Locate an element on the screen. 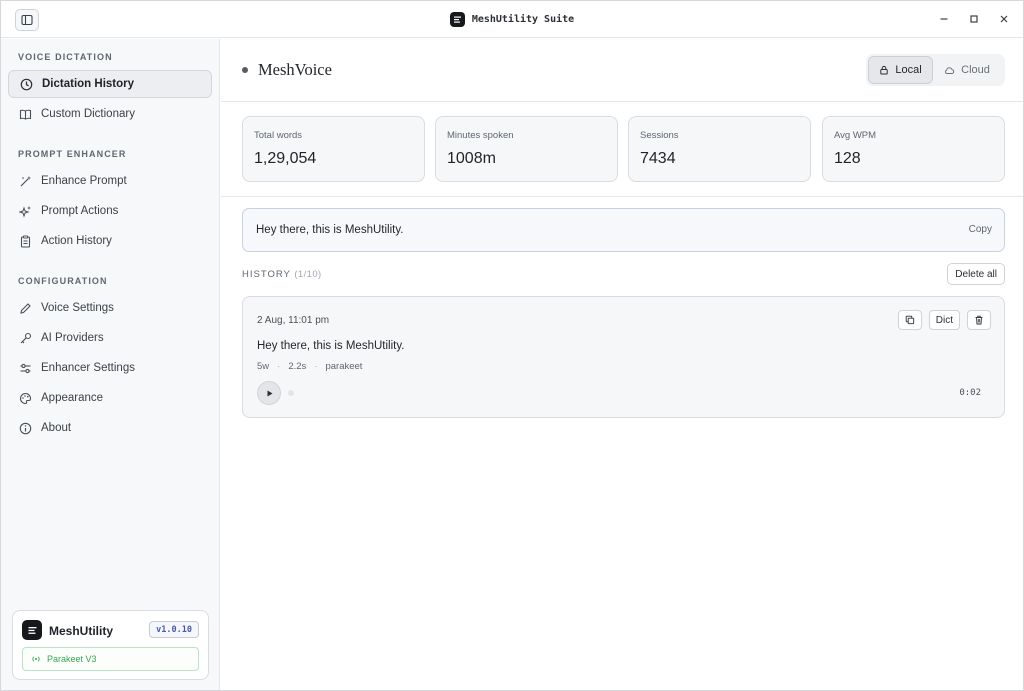 The image size is (1024, 691). key-icon is located at coordinates (26, 337).